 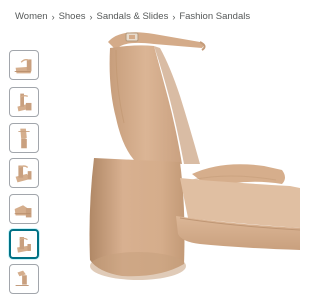 I want to click on thumbnail-side-view, so click(x=24, y=65).